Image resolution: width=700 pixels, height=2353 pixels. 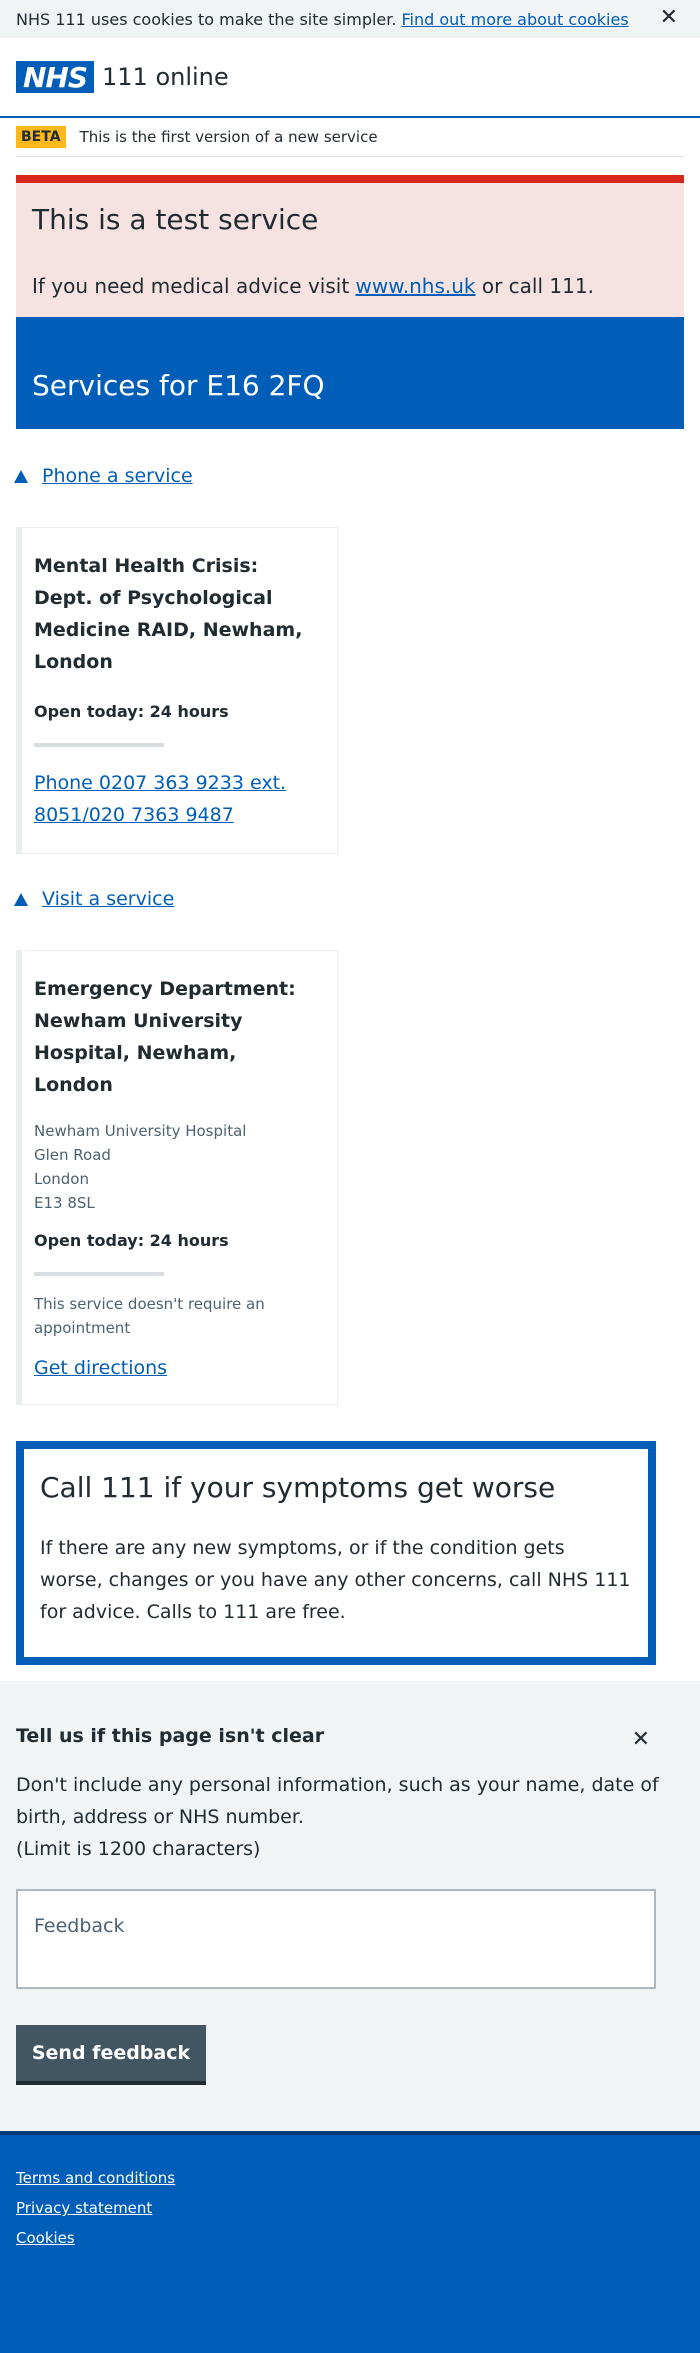 What do you see at coordinates (175, 219) in the screenshot?
I see `warning-title: This is a test service` at bounding box center [175, 219].